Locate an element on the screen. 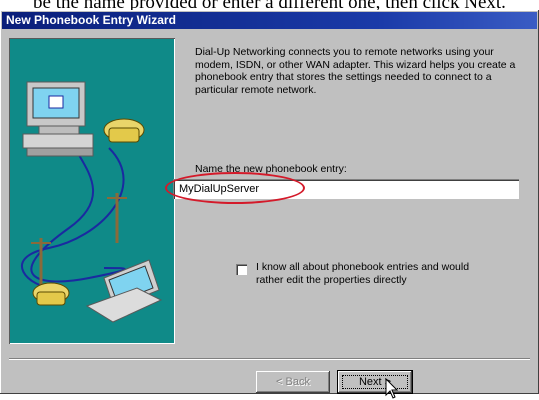 Image resolution: width=539 pixels, height=400 pixels. back-button: < Back is located at coordinates (293, 382).